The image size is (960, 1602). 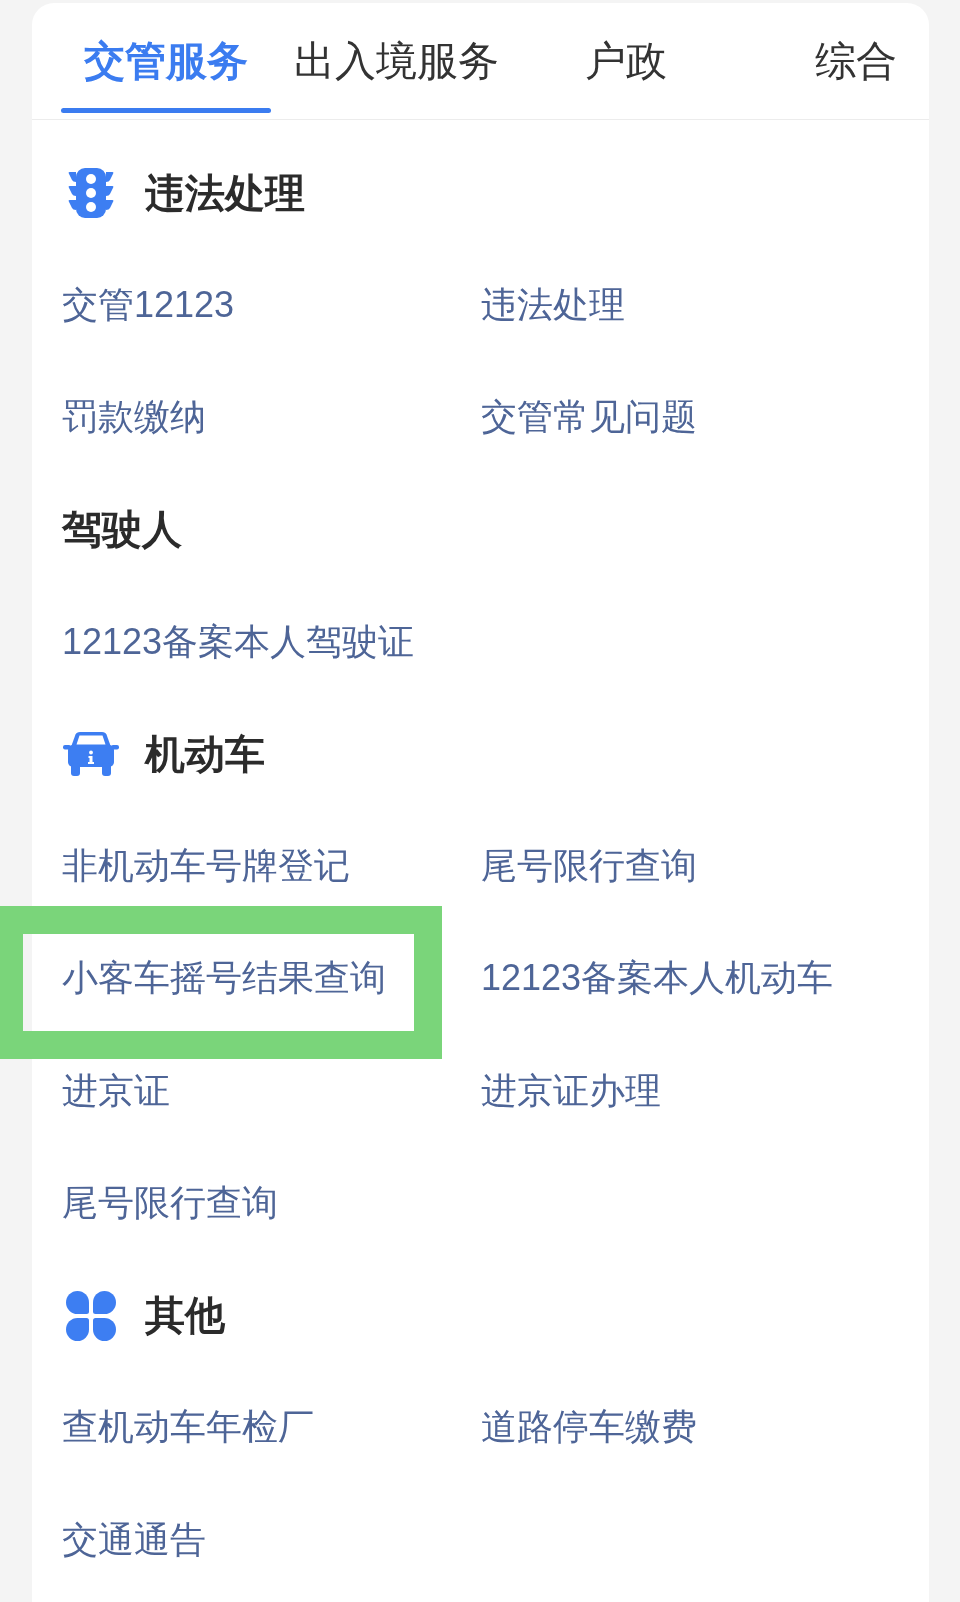 I want to click on service-link: 违法处理, so click(x=553, y=305).